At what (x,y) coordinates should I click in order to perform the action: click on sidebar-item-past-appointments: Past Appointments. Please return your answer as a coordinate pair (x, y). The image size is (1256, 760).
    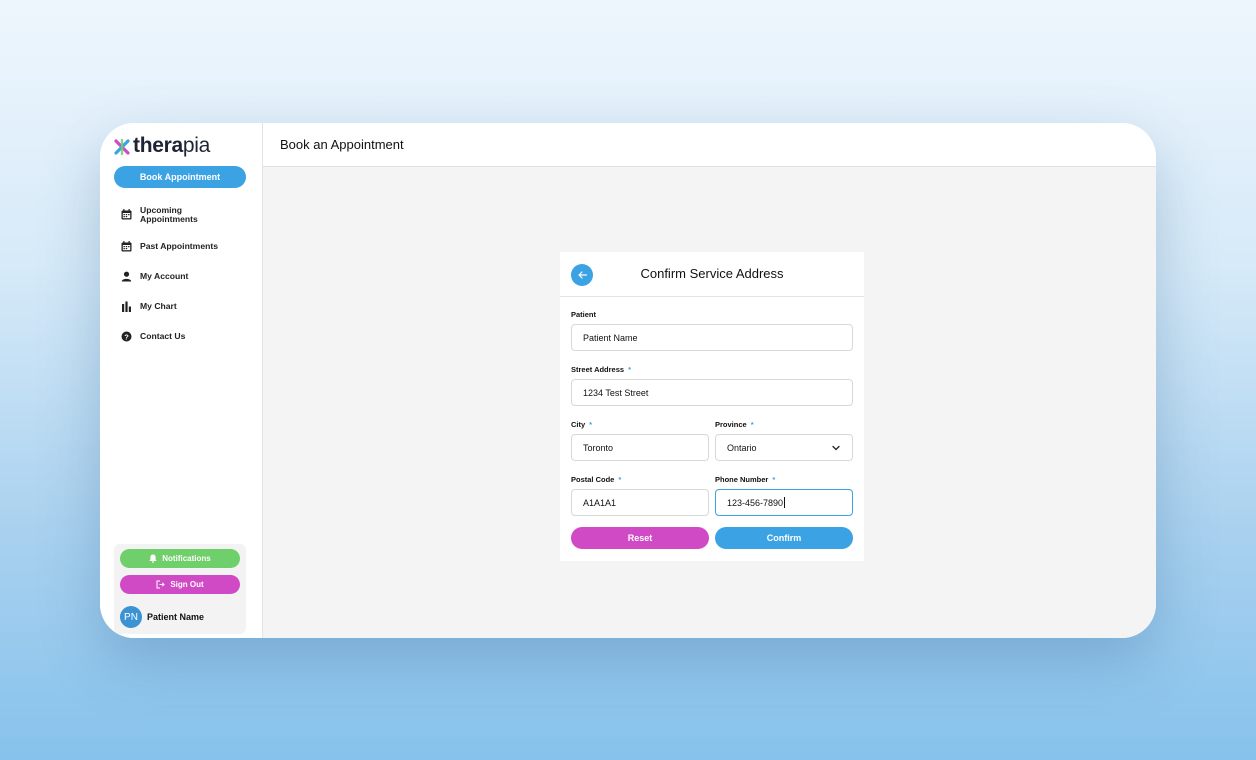
    Looking at the image, I should click on (169, 246).